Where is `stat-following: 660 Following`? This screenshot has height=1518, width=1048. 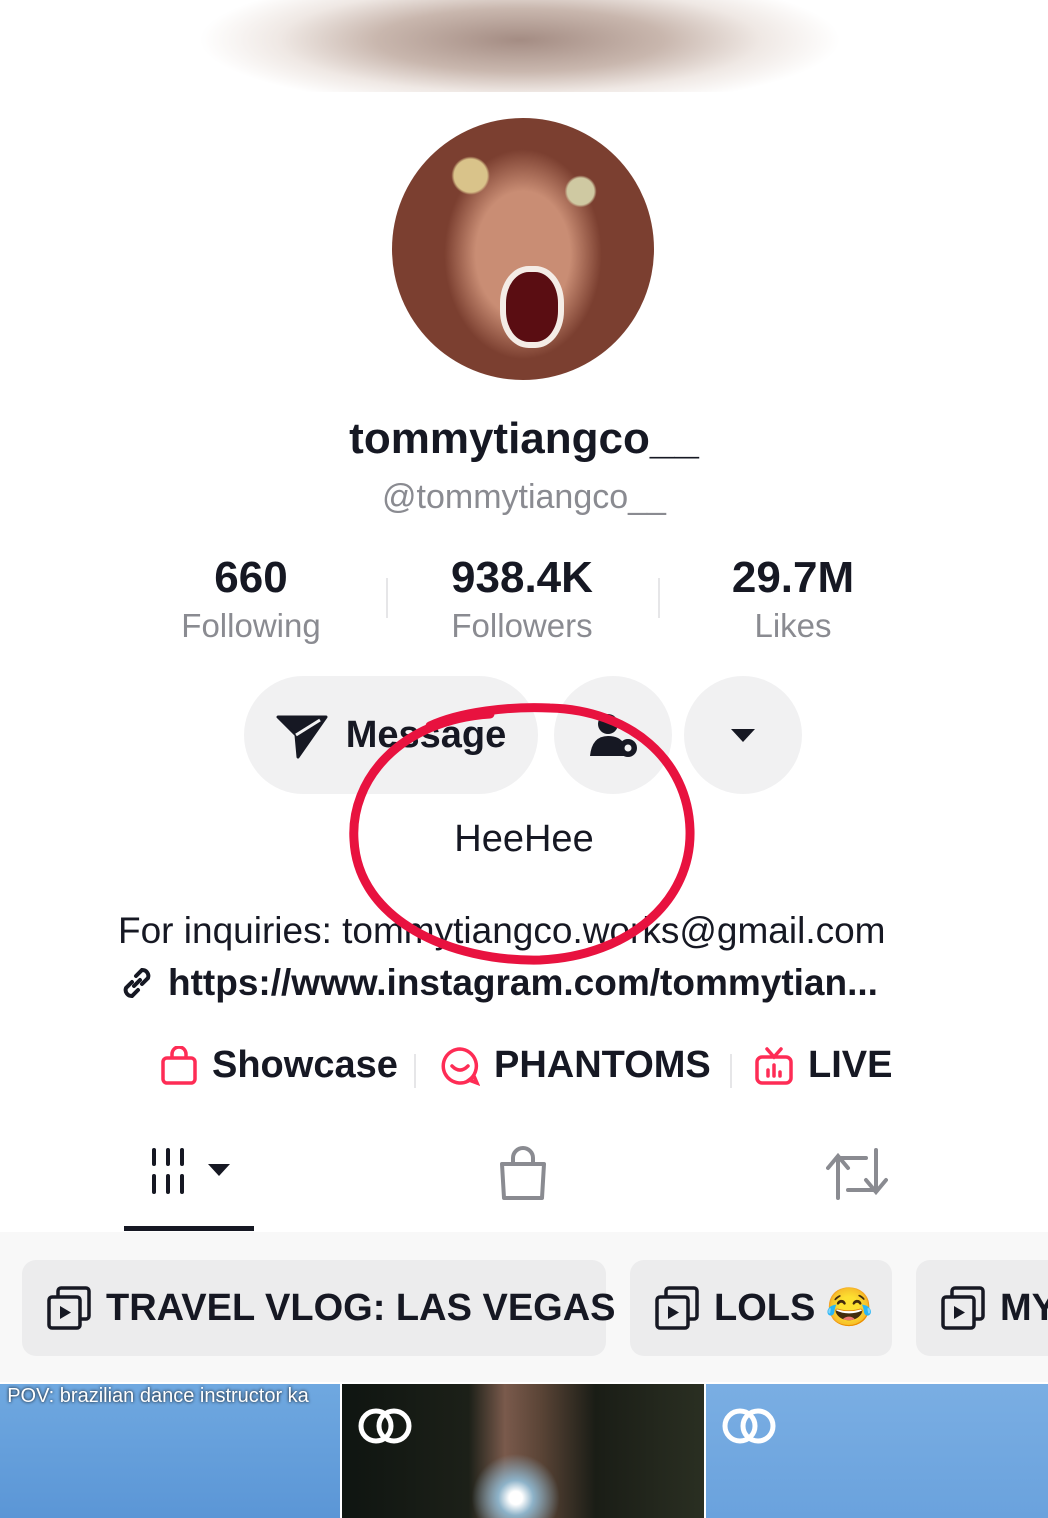 stat-following: 660 Following is located at coordinates (251, 600).